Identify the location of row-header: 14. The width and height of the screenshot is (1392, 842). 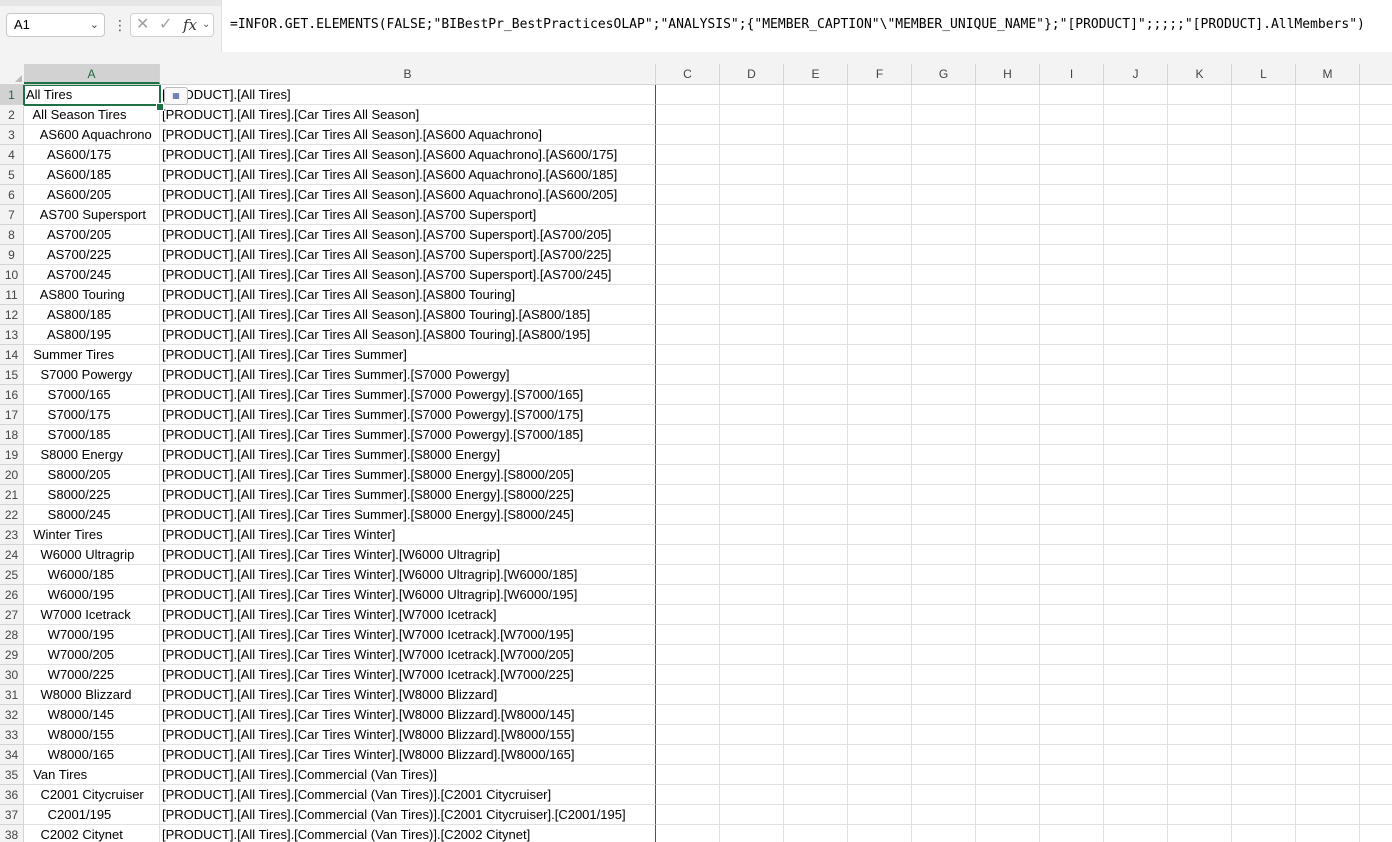
(12, 355).